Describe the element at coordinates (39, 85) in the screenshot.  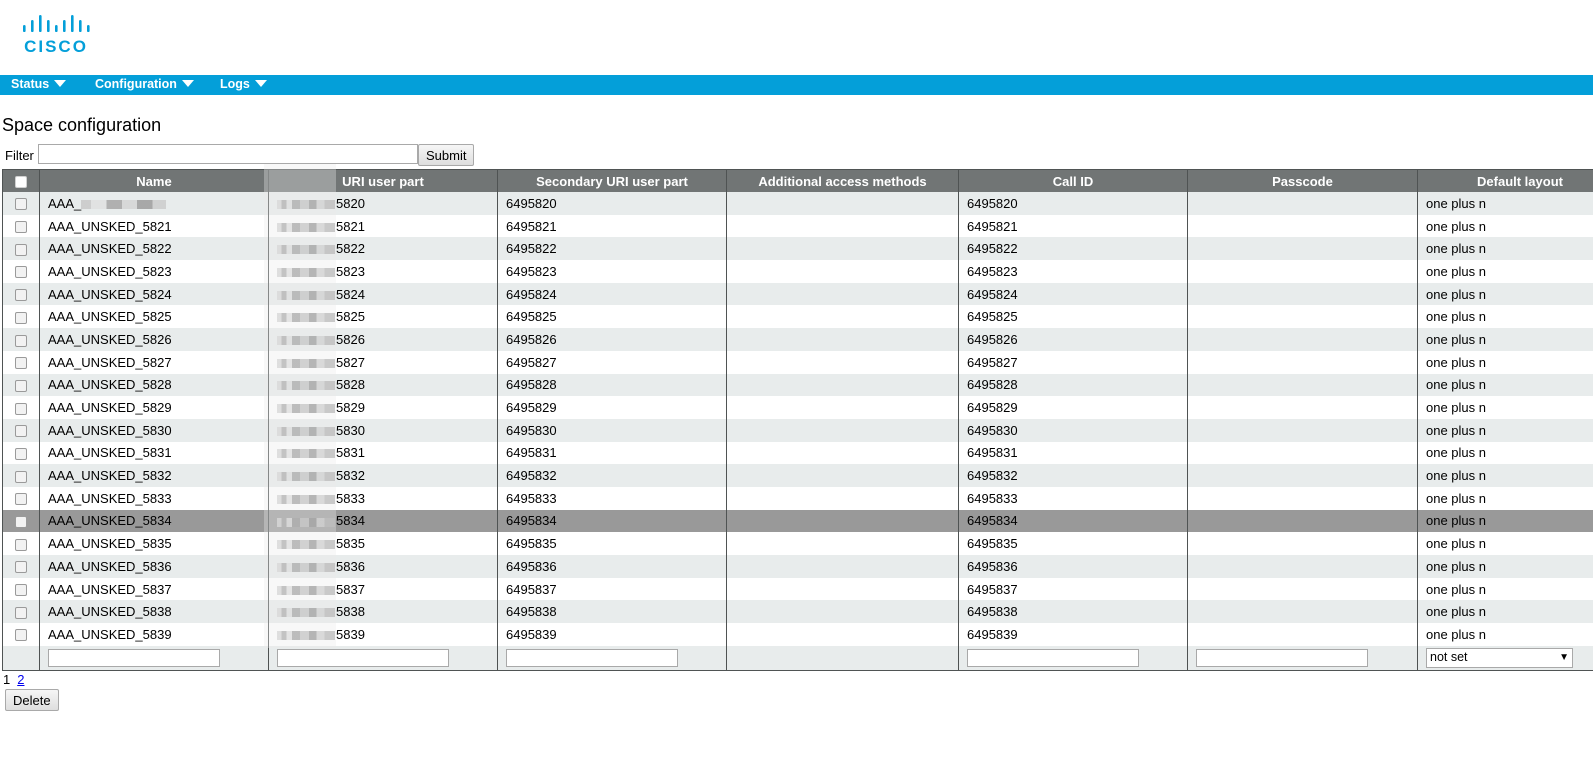
I see `nav-status: Status` at that location.